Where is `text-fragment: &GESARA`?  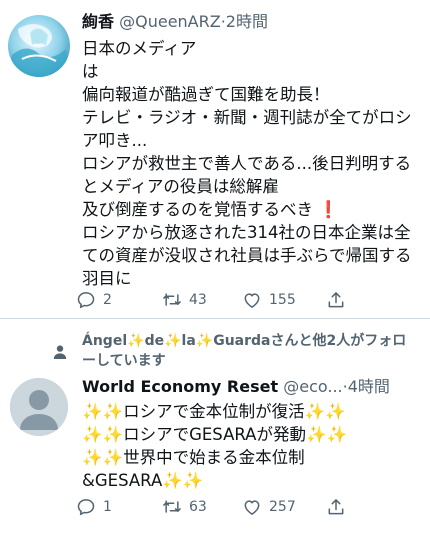 text-fragment: &GESARA is located at coordinates (122, 480).